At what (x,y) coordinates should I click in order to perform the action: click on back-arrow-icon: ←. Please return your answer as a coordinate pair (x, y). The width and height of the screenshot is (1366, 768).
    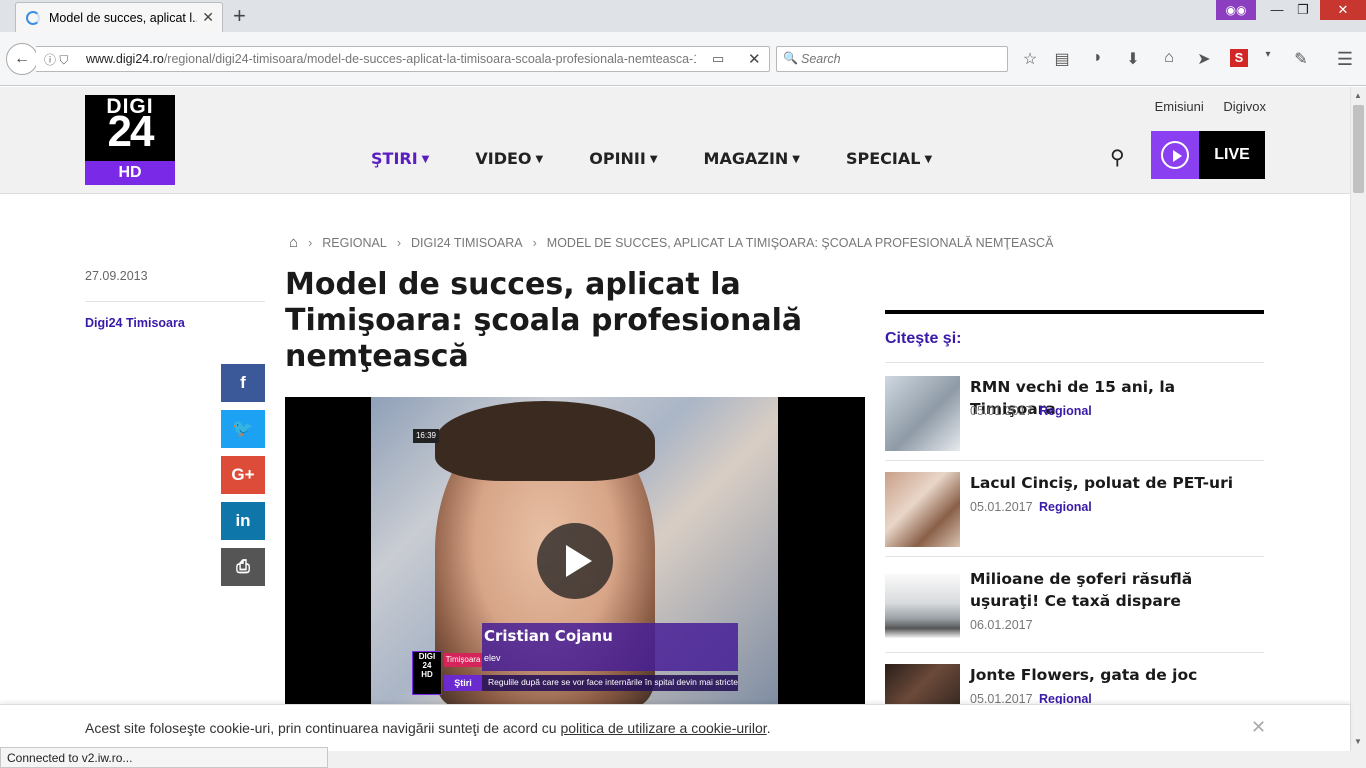
    Looking at the image, I should click on (22, 59).